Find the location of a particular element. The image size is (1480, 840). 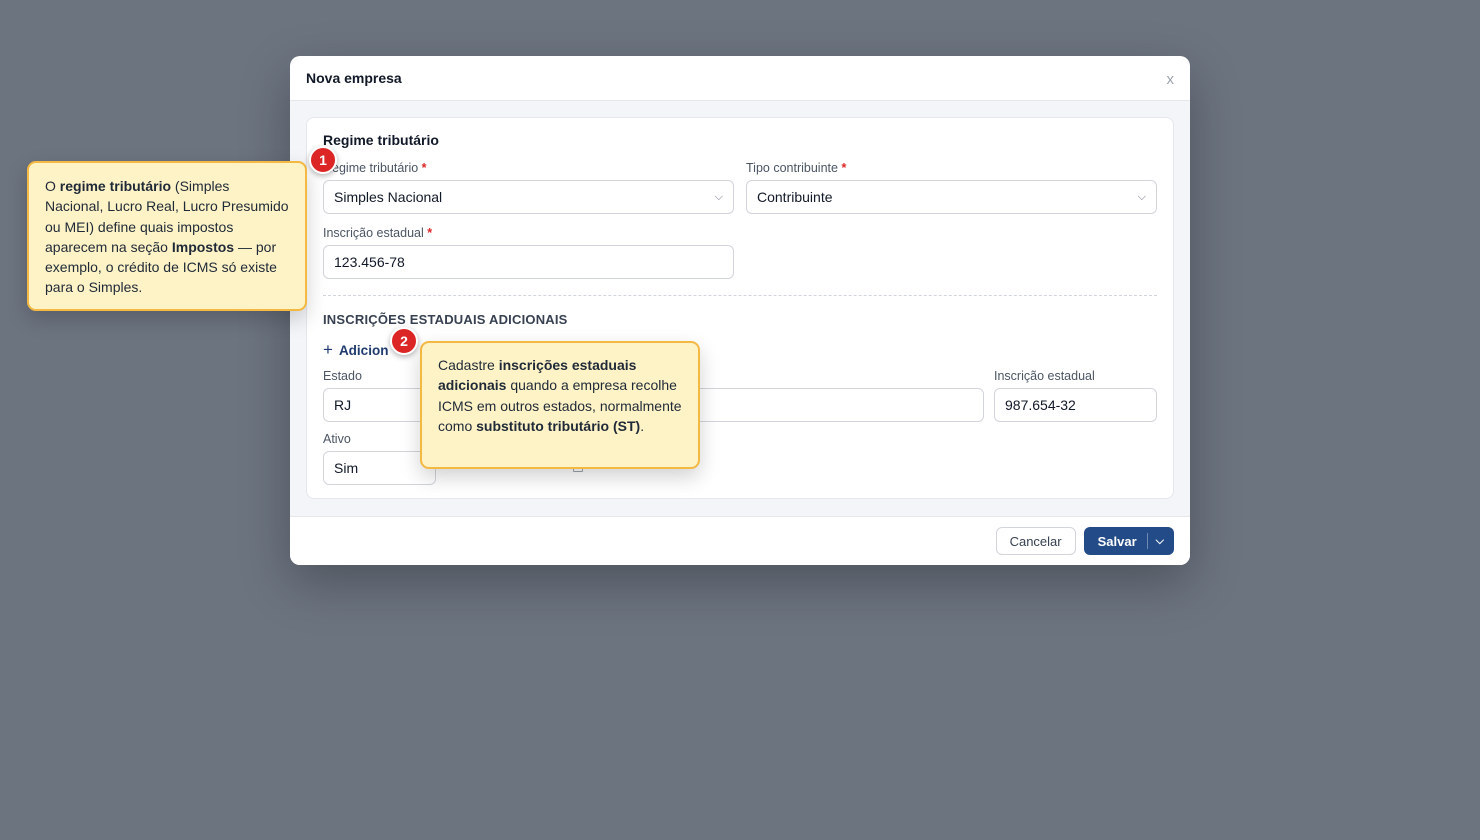

state-registration-field: Inscrição estadual * 123.456-78 is located at coordinates (528, 252).